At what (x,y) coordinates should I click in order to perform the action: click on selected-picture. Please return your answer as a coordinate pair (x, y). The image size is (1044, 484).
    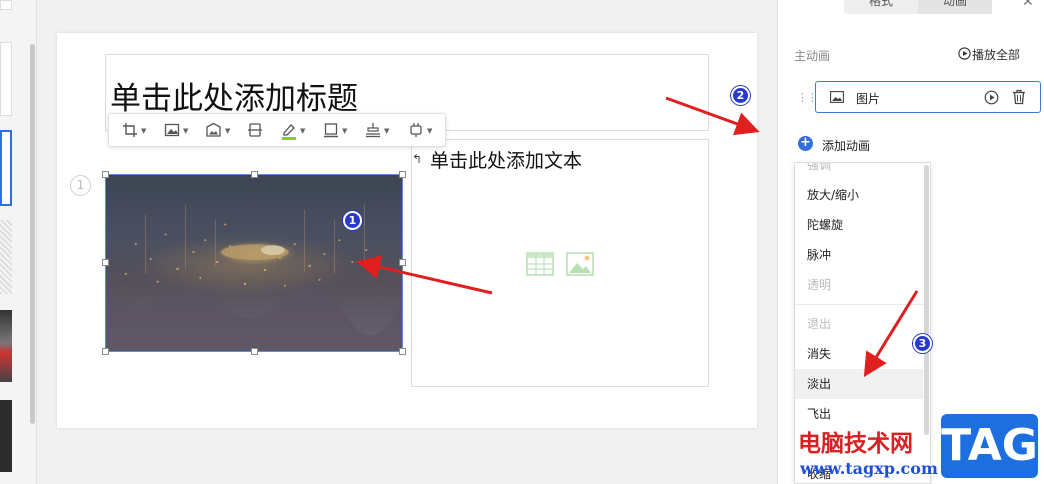
    Looking at the image, I should click on (254, 263).